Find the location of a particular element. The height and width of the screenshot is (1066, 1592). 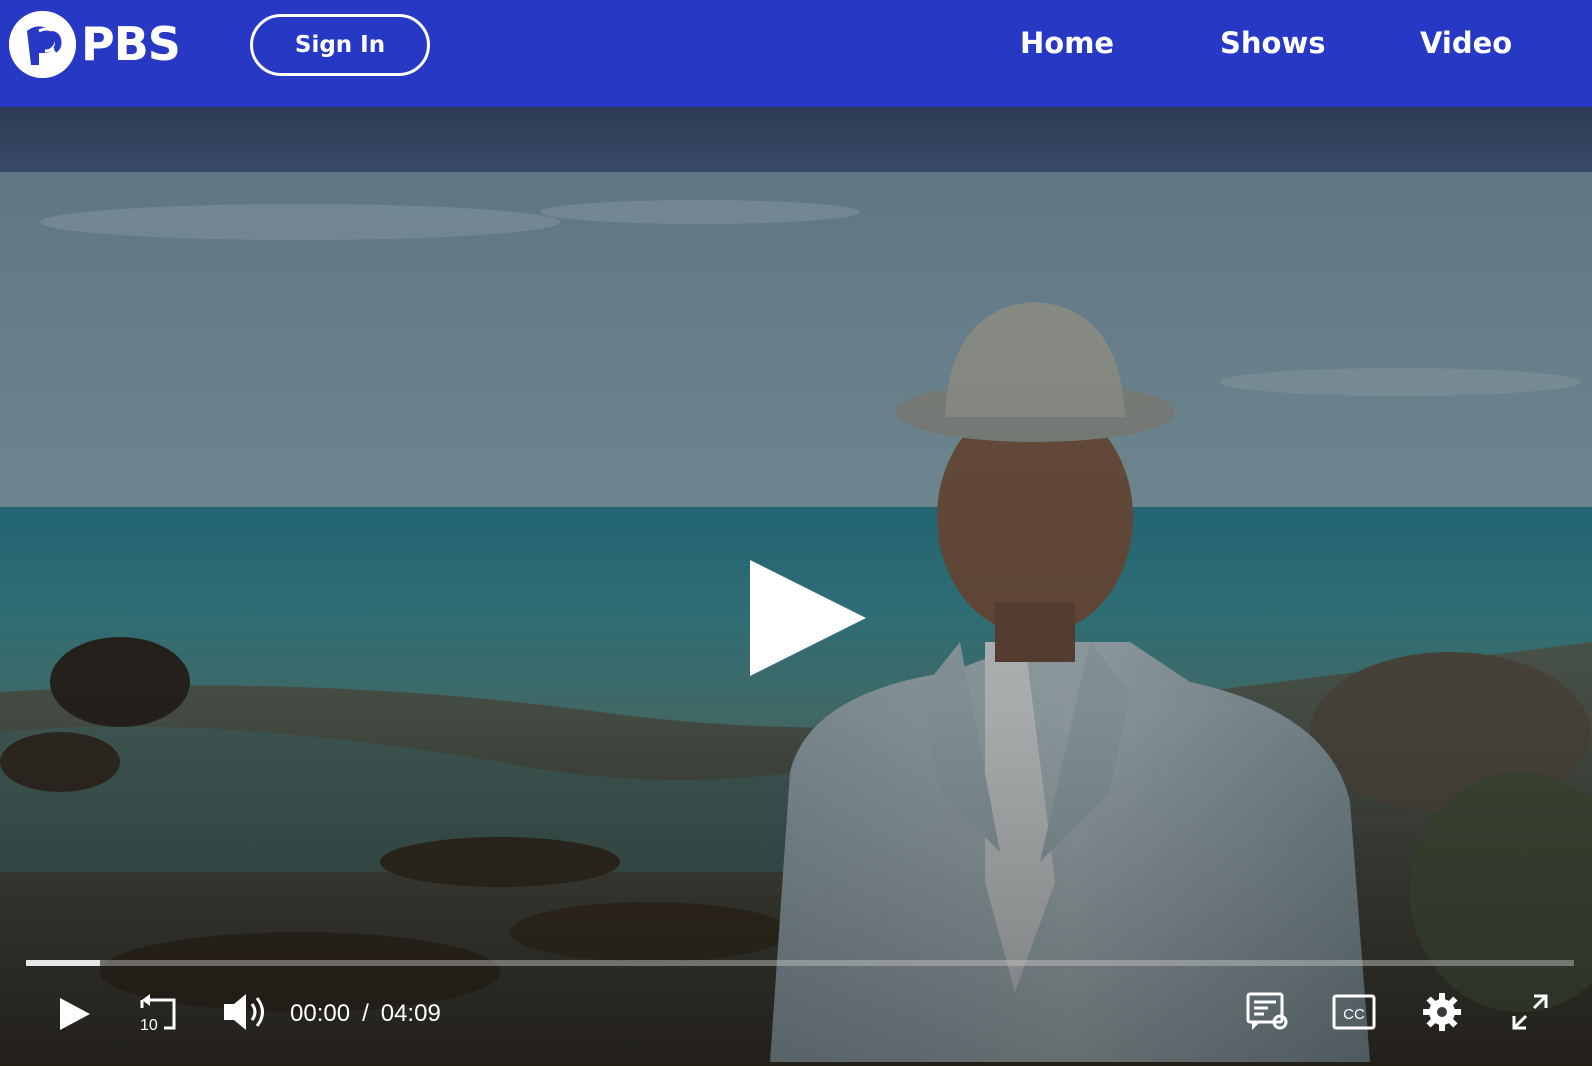

site-header: PBS Sign In Home Shows Video is located at coordinates (796, 53).